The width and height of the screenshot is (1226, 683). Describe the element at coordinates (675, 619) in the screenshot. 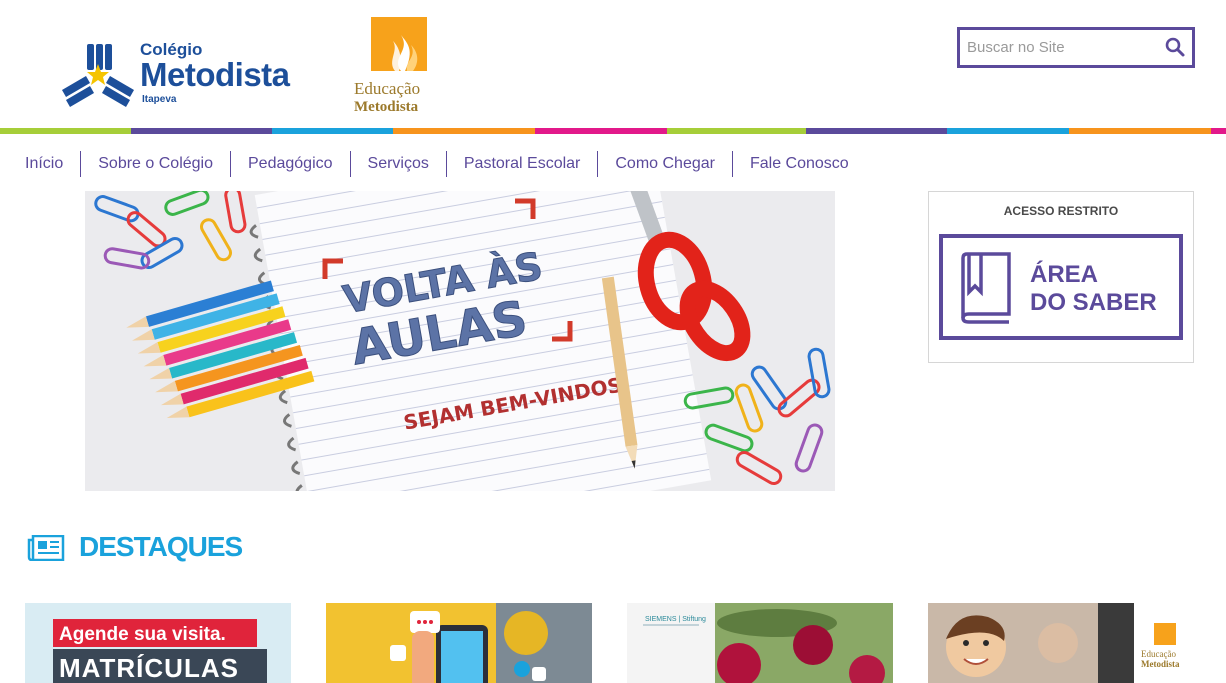

I see `card-siemens-caption: SIEMENS | Stiftung` at that location.